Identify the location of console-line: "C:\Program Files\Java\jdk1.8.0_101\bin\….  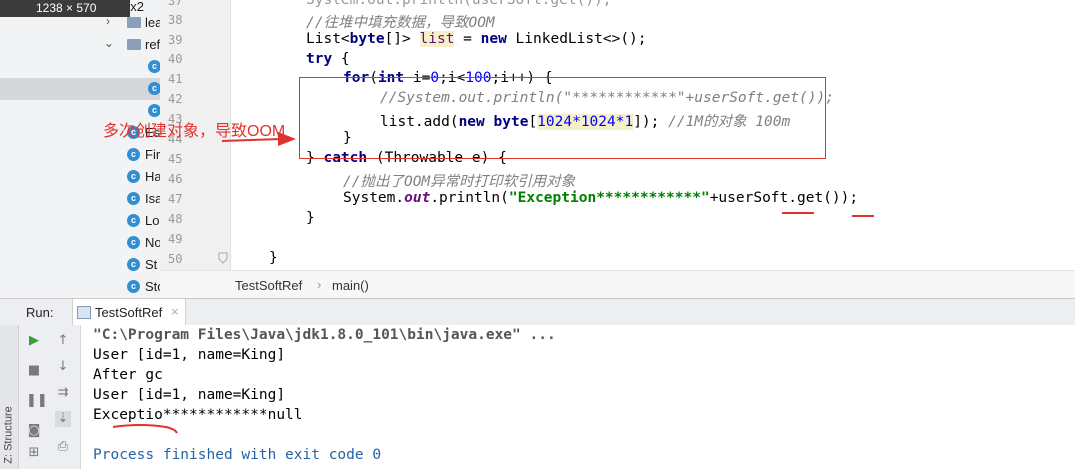
(324, 335).